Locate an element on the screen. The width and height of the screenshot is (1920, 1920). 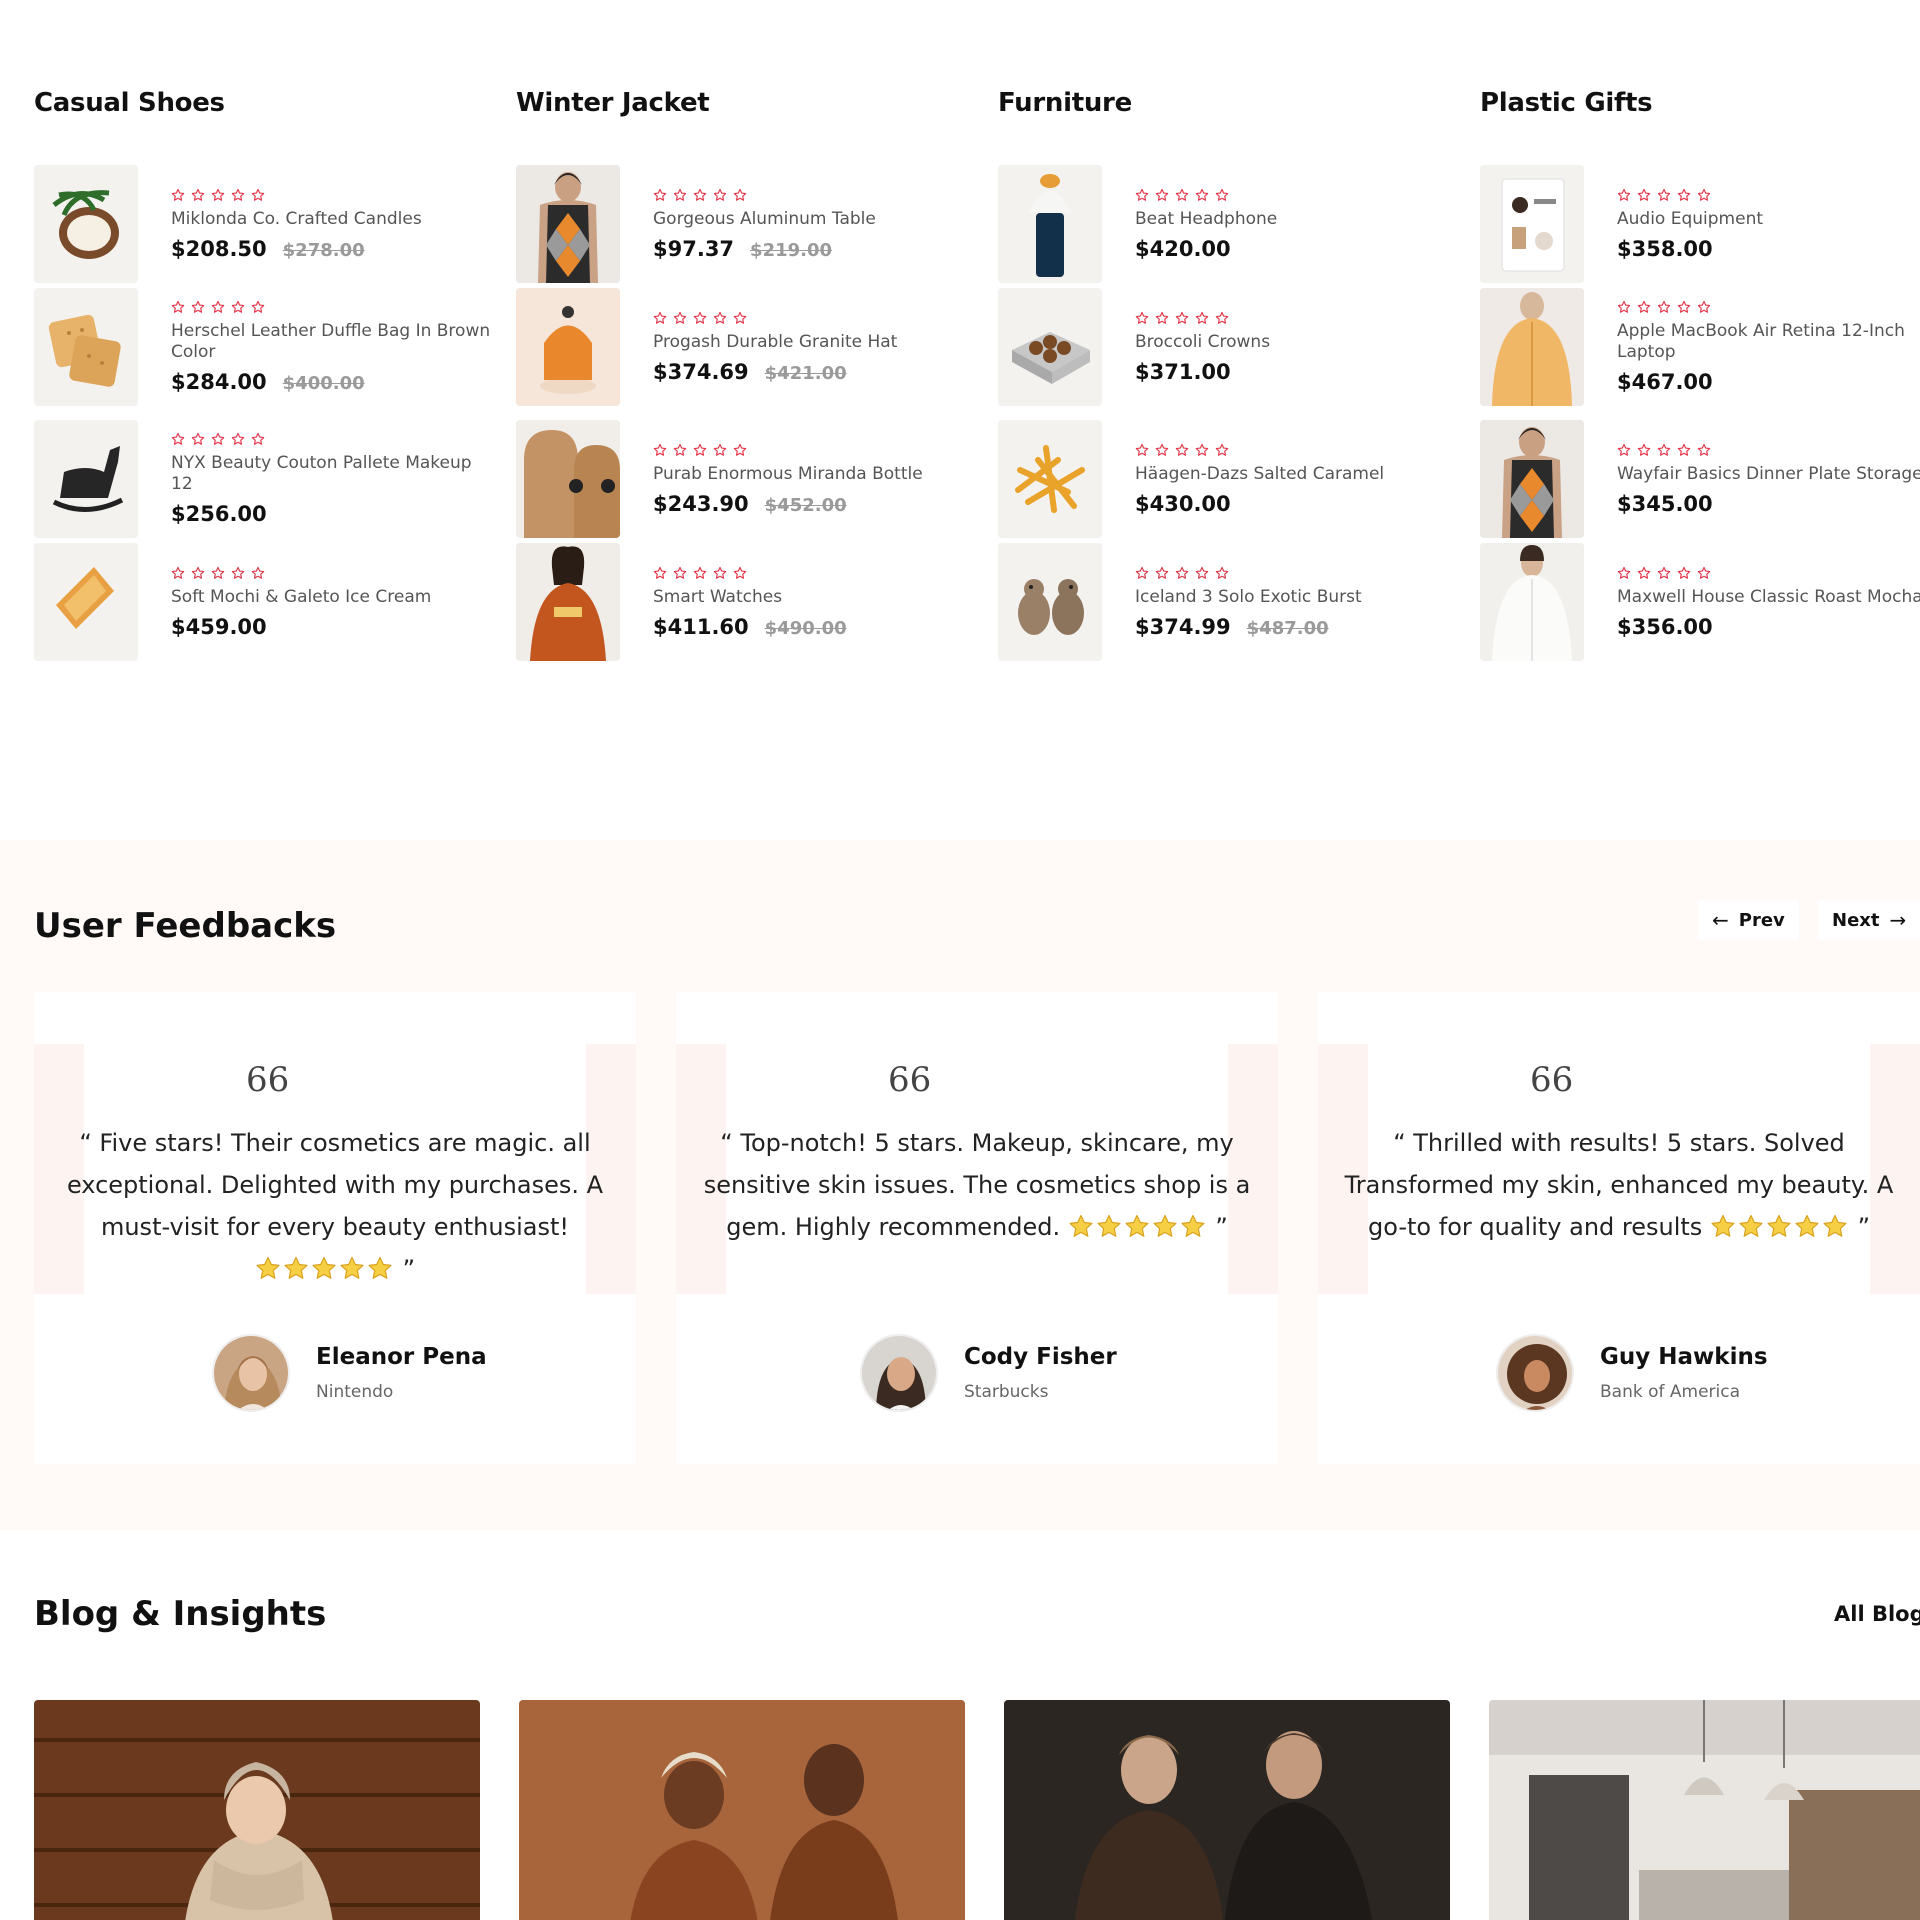
product-name: Soft Mochi & Galeto Ice Cream is located at coordinates (332, 597).